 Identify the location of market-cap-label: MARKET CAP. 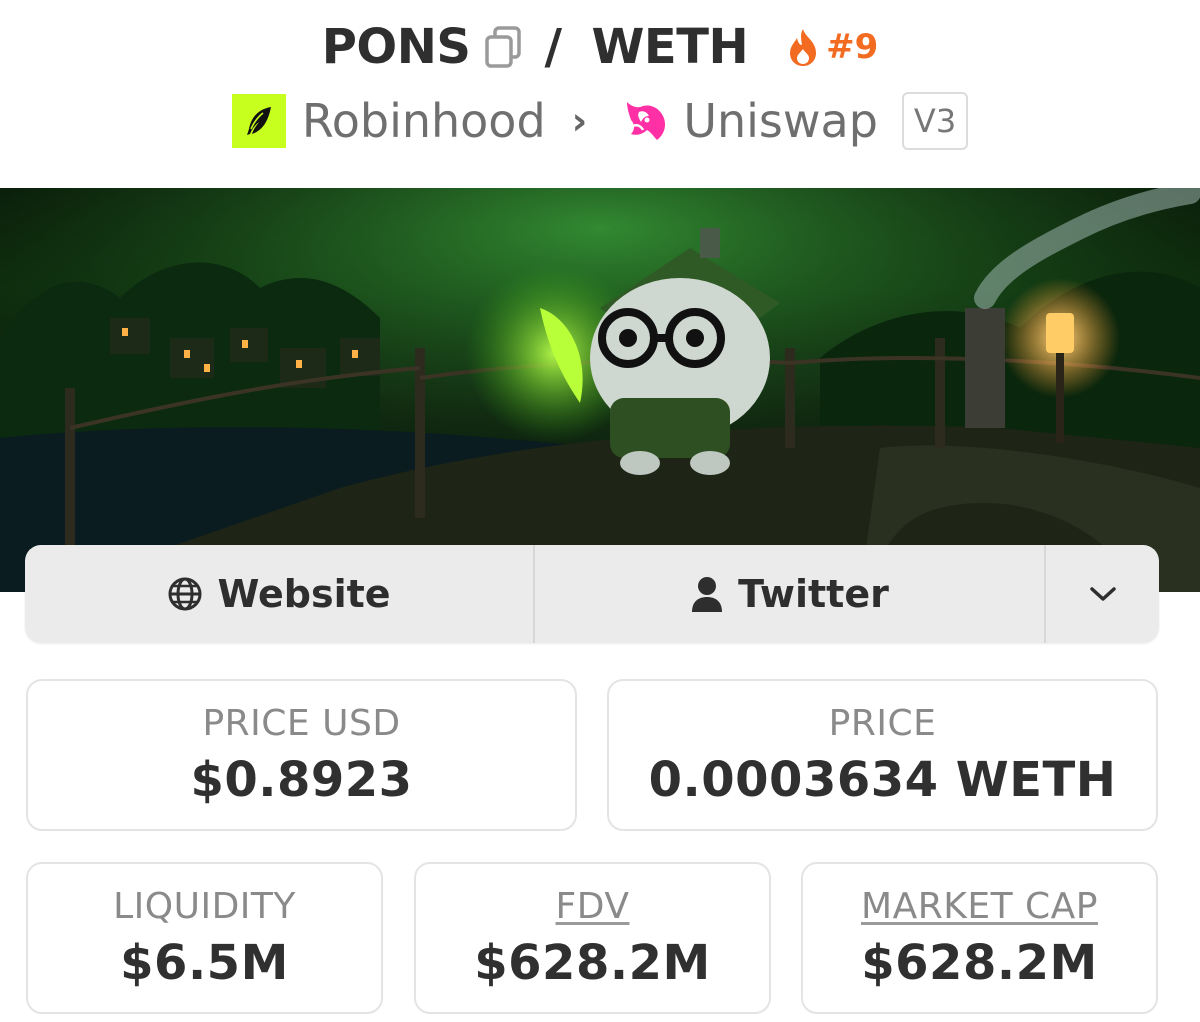
(979, 906).